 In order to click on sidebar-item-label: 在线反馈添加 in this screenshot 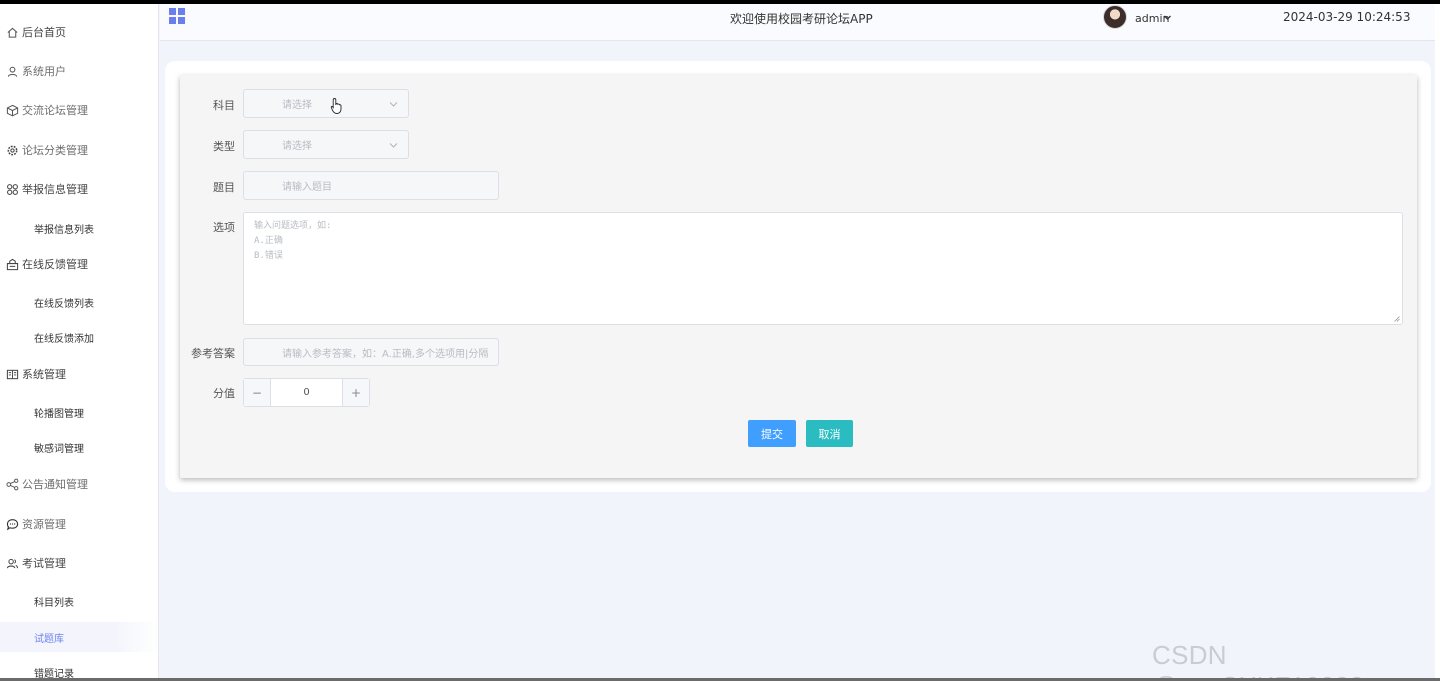, I will do `click(64, 339)`.